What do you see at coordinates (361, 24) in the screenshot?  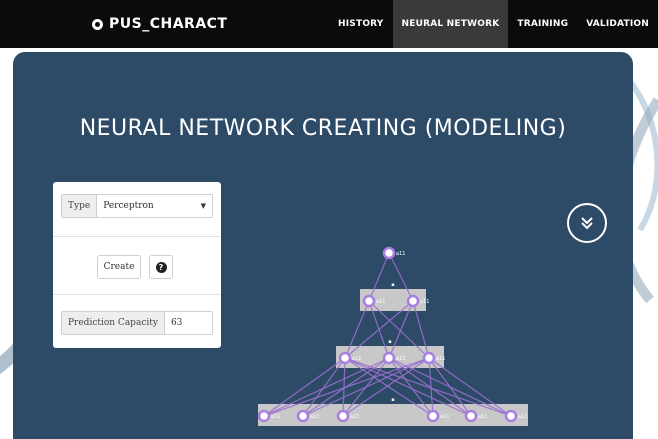 I see `nav-item-history: HISTORY` at bounding box center [361, 24].